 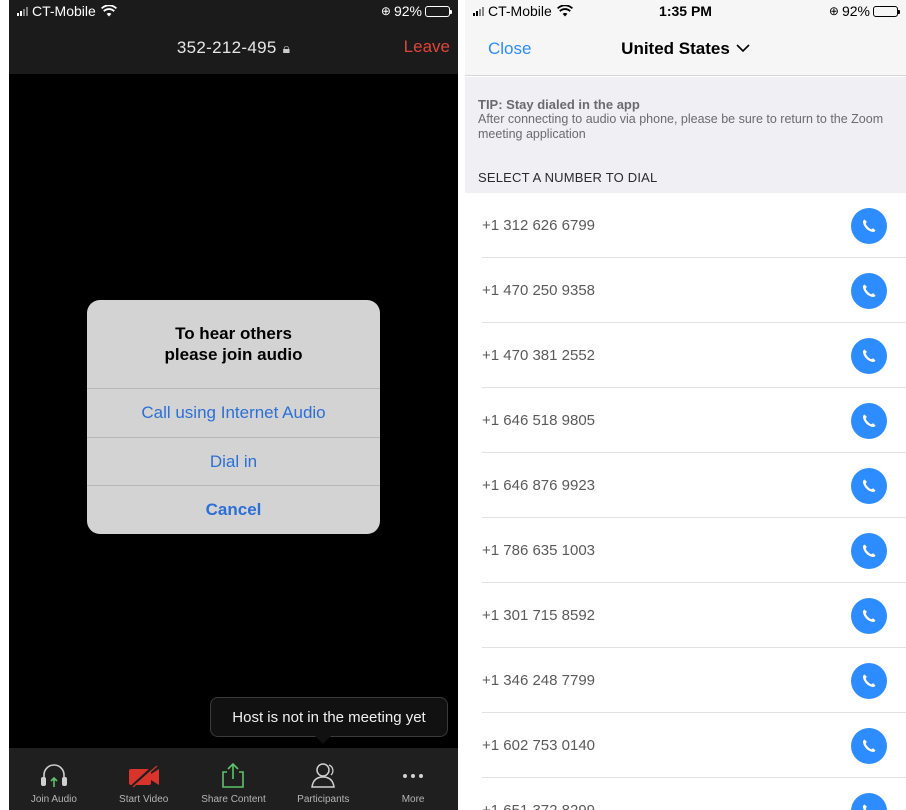 I want to click on leave-button: Leave, so click(x=427, y=47).